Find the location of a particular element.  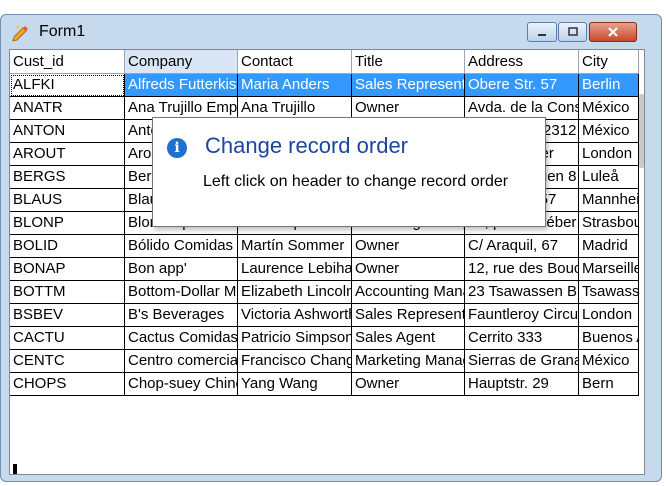

table-cell: Marseille is located at coordinates (609, 269).